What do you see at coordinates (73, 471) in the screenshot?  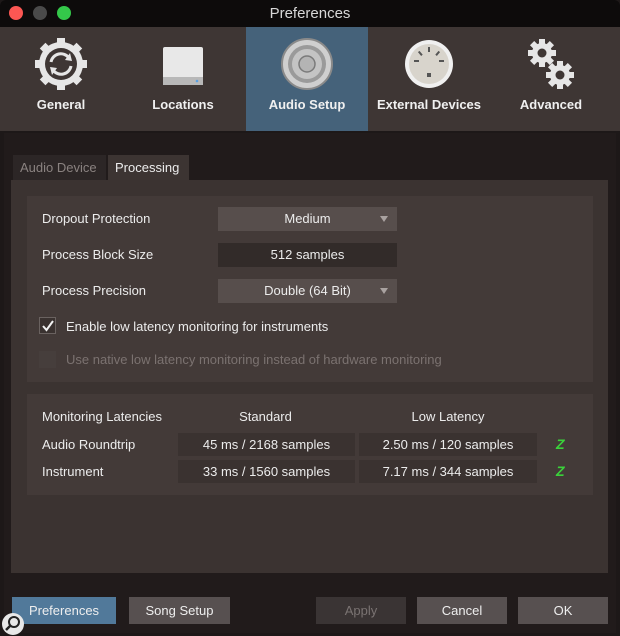 I see `row-label-instrument: Instrument` at bounding box center [73, 471].